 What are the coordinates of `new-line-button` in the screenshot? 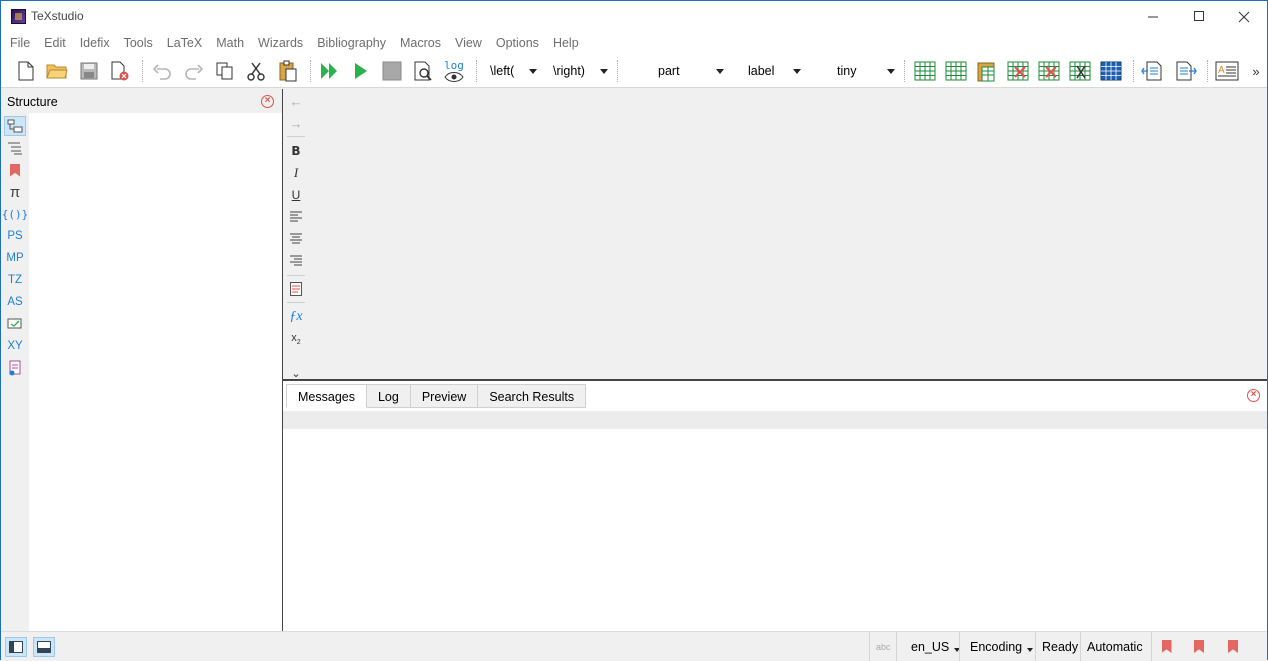 It's located at (296, 289).